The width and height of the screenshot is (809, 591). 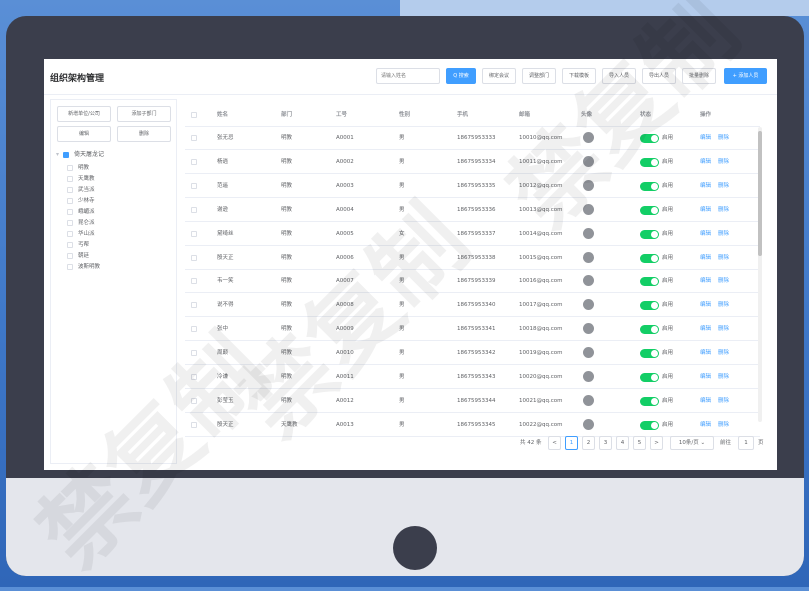 What do you see at coordinates (81, 178) in the screenshot?
I see `tree-item: 天鹰教` at bounding box center [81, 178].